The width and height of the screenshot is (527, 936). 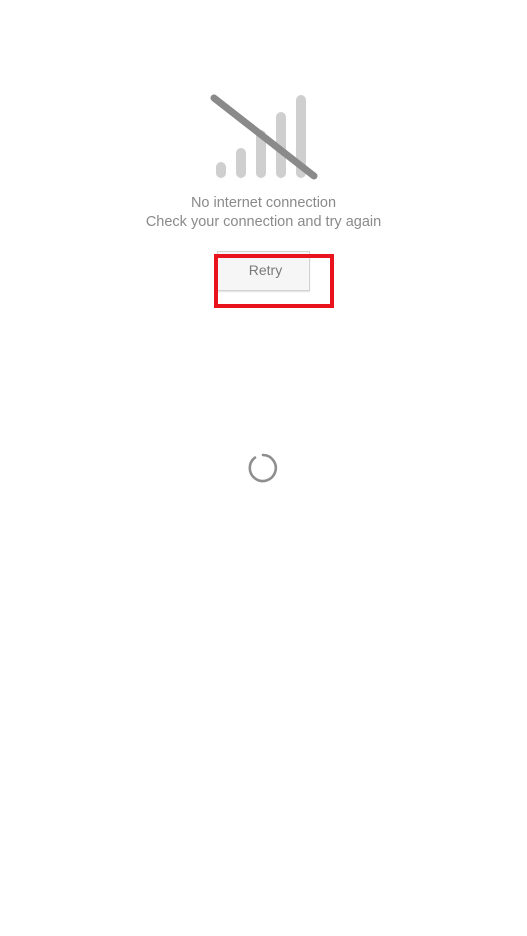 I want to click on error-title: No internet connection, so click(x=263, y=203).